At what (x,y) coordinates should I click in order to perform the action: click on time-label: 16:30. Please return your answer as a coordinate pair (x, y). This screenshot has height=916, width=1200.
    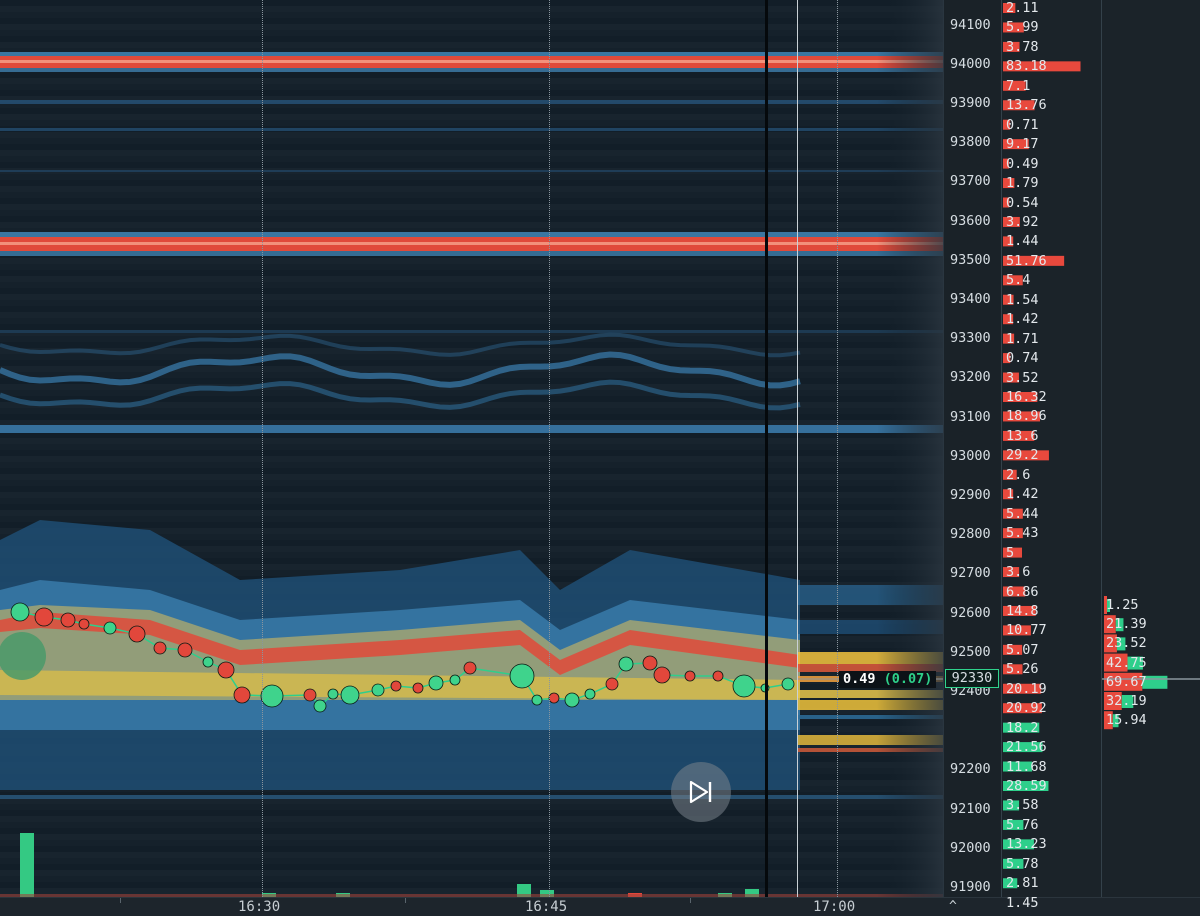
    Looking at the image, I should click on (259, 907).